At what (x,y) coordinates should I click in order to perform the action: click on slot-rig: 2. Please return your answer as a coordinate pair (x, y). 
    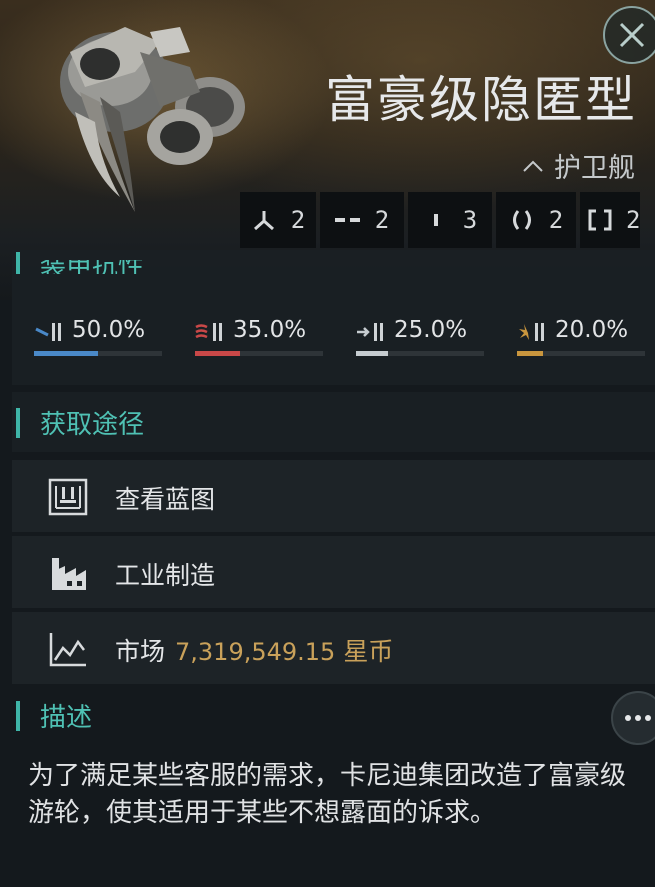
    Looking at the image, I should click on (610, 220).